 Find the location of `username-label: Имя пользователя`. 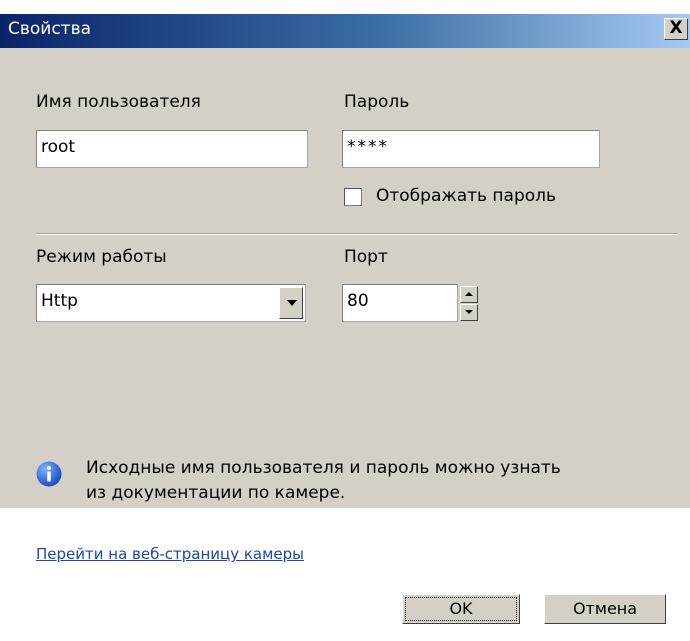

username-label: Имя пользователя is located at coordinates (118, 102).